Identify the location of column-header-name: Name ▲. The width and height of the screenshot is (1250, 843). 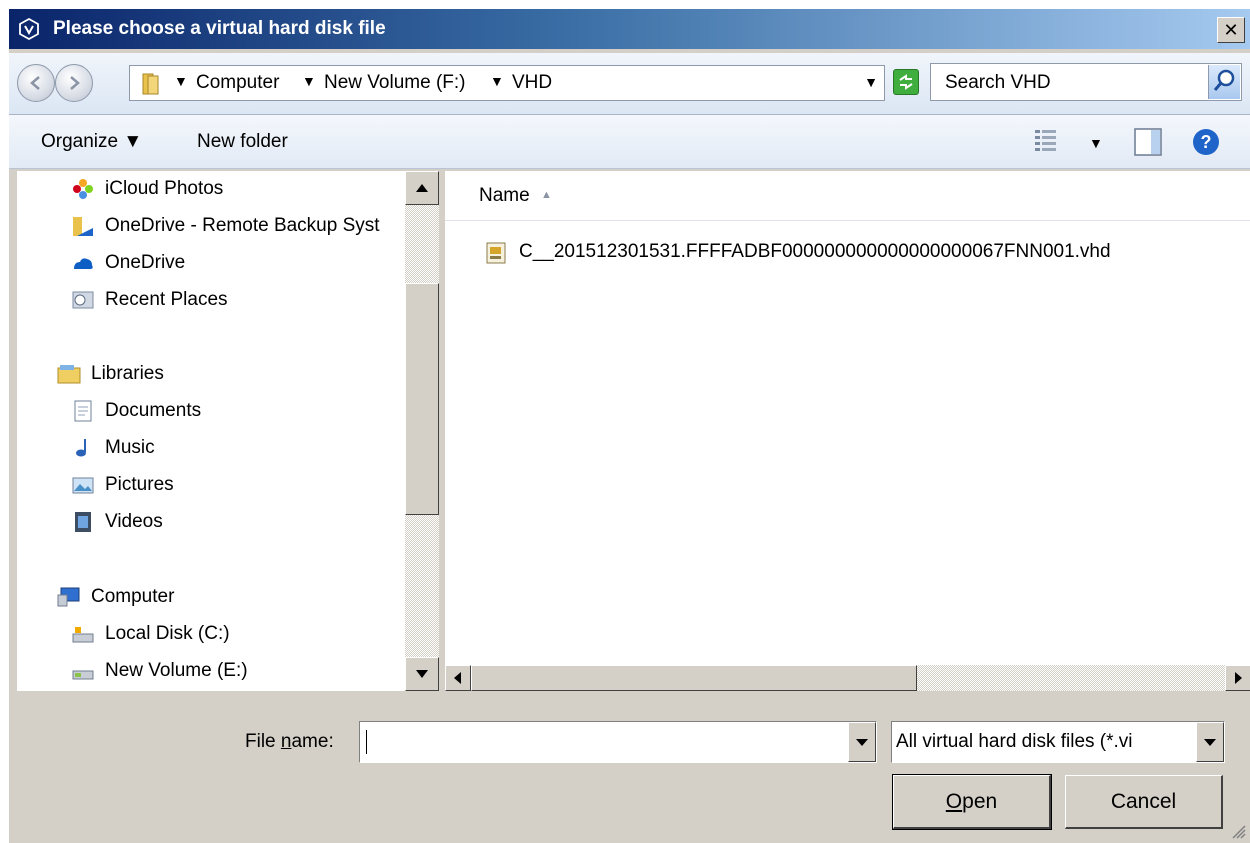
(847, 196).